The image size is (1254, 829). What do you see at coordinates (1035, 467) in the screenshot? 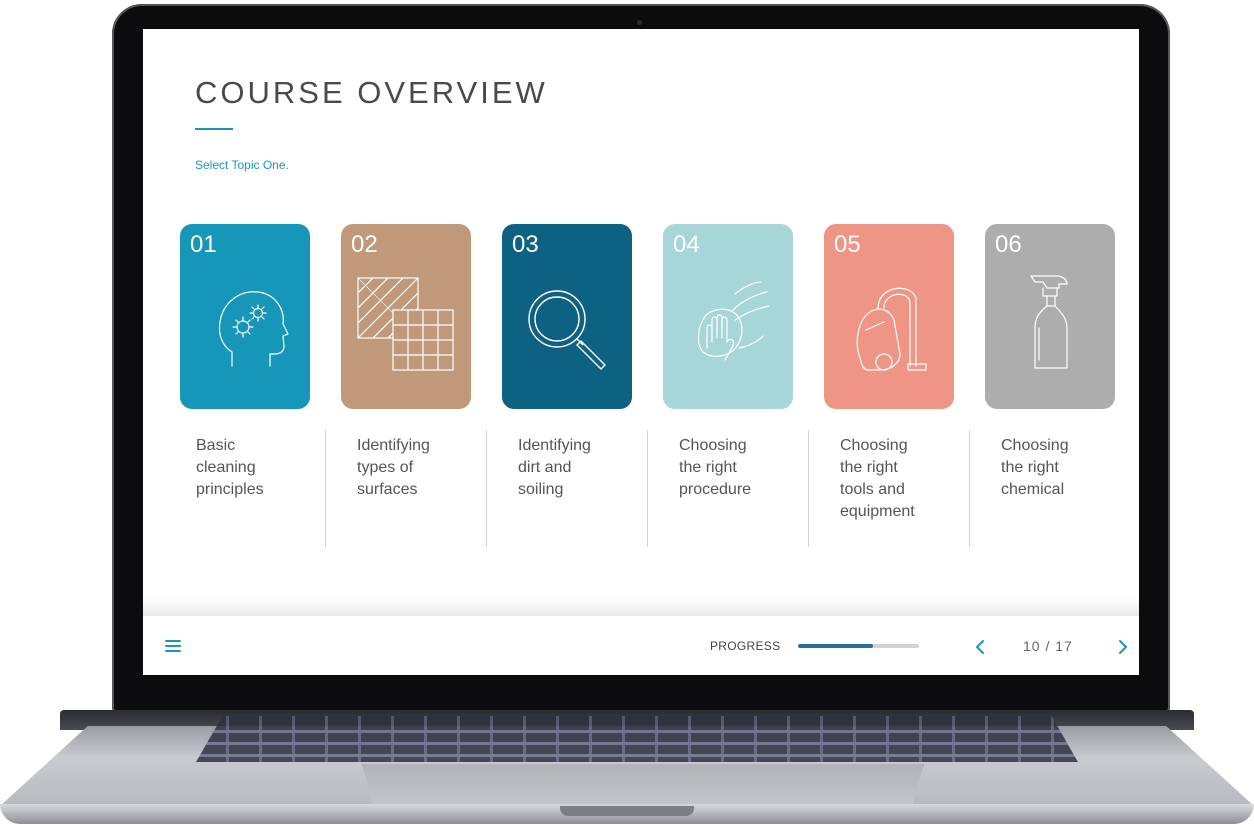
I see `topic-label-06: Choosing the right chemical` at bounding box center [1035, 467].